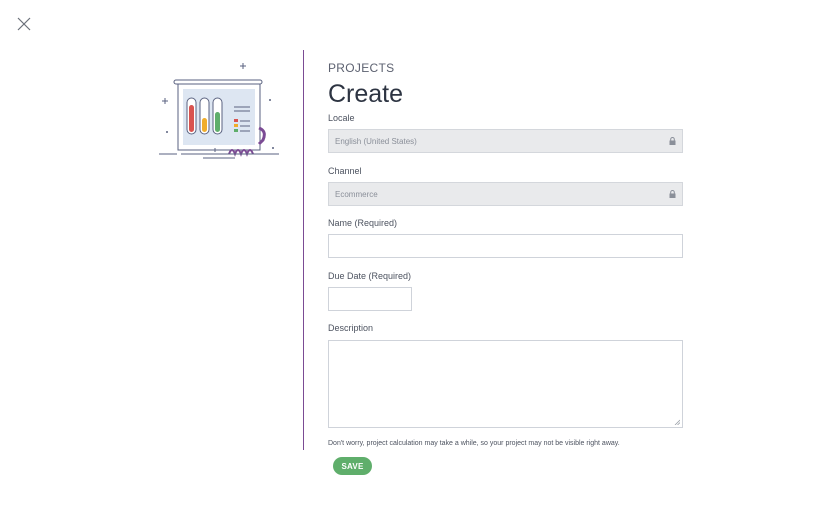 The height and width of the screenshot is (520, 840). Describe the element at coordinates (351, 328) in the screenshot. I see `description-label: Description` at that location.